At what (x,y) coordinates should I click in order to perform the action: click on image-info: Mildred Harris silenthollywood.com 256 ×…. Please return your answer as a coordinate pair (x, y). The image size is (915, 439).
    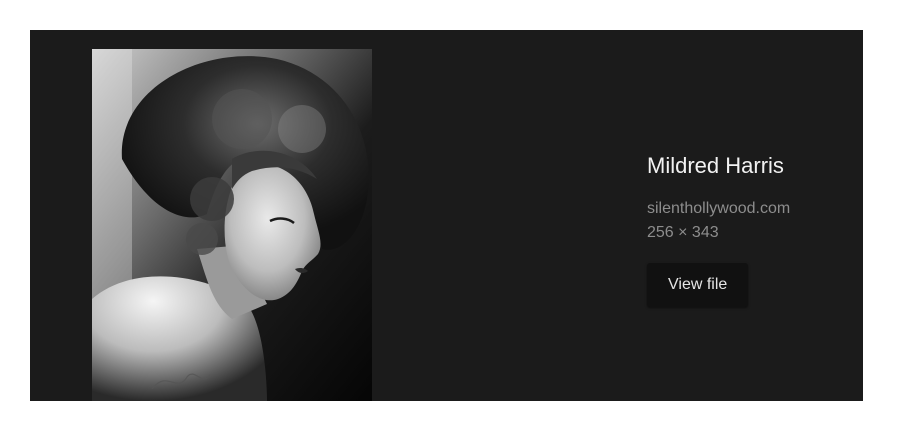
    Looking at the image, I should click on (752, 229).